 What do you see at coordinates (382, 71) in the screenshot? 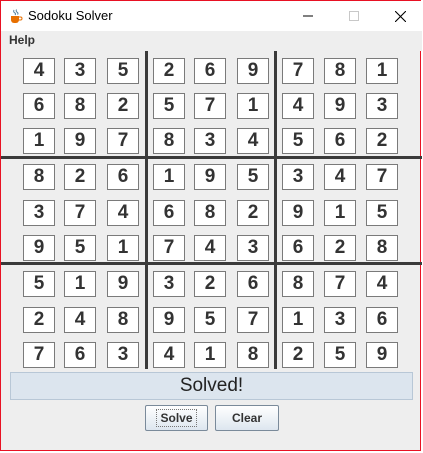
I see `sudoku-cell-r1-c9: 1` at bounding box center [382, 71].